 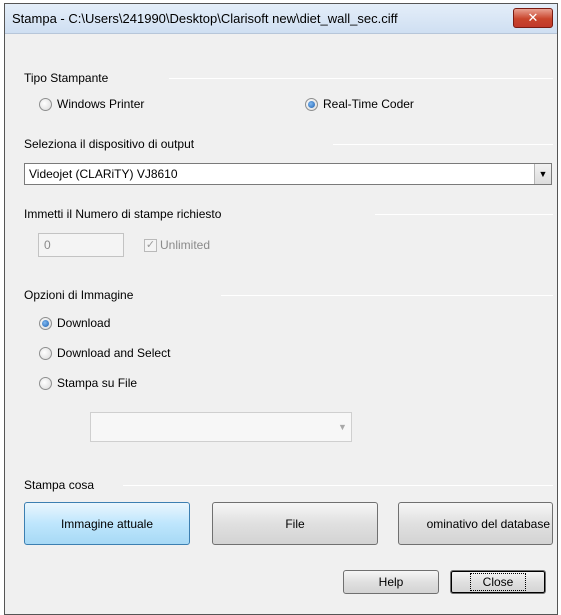 I want to click on help-button: Help, so click(x=391, y=582).